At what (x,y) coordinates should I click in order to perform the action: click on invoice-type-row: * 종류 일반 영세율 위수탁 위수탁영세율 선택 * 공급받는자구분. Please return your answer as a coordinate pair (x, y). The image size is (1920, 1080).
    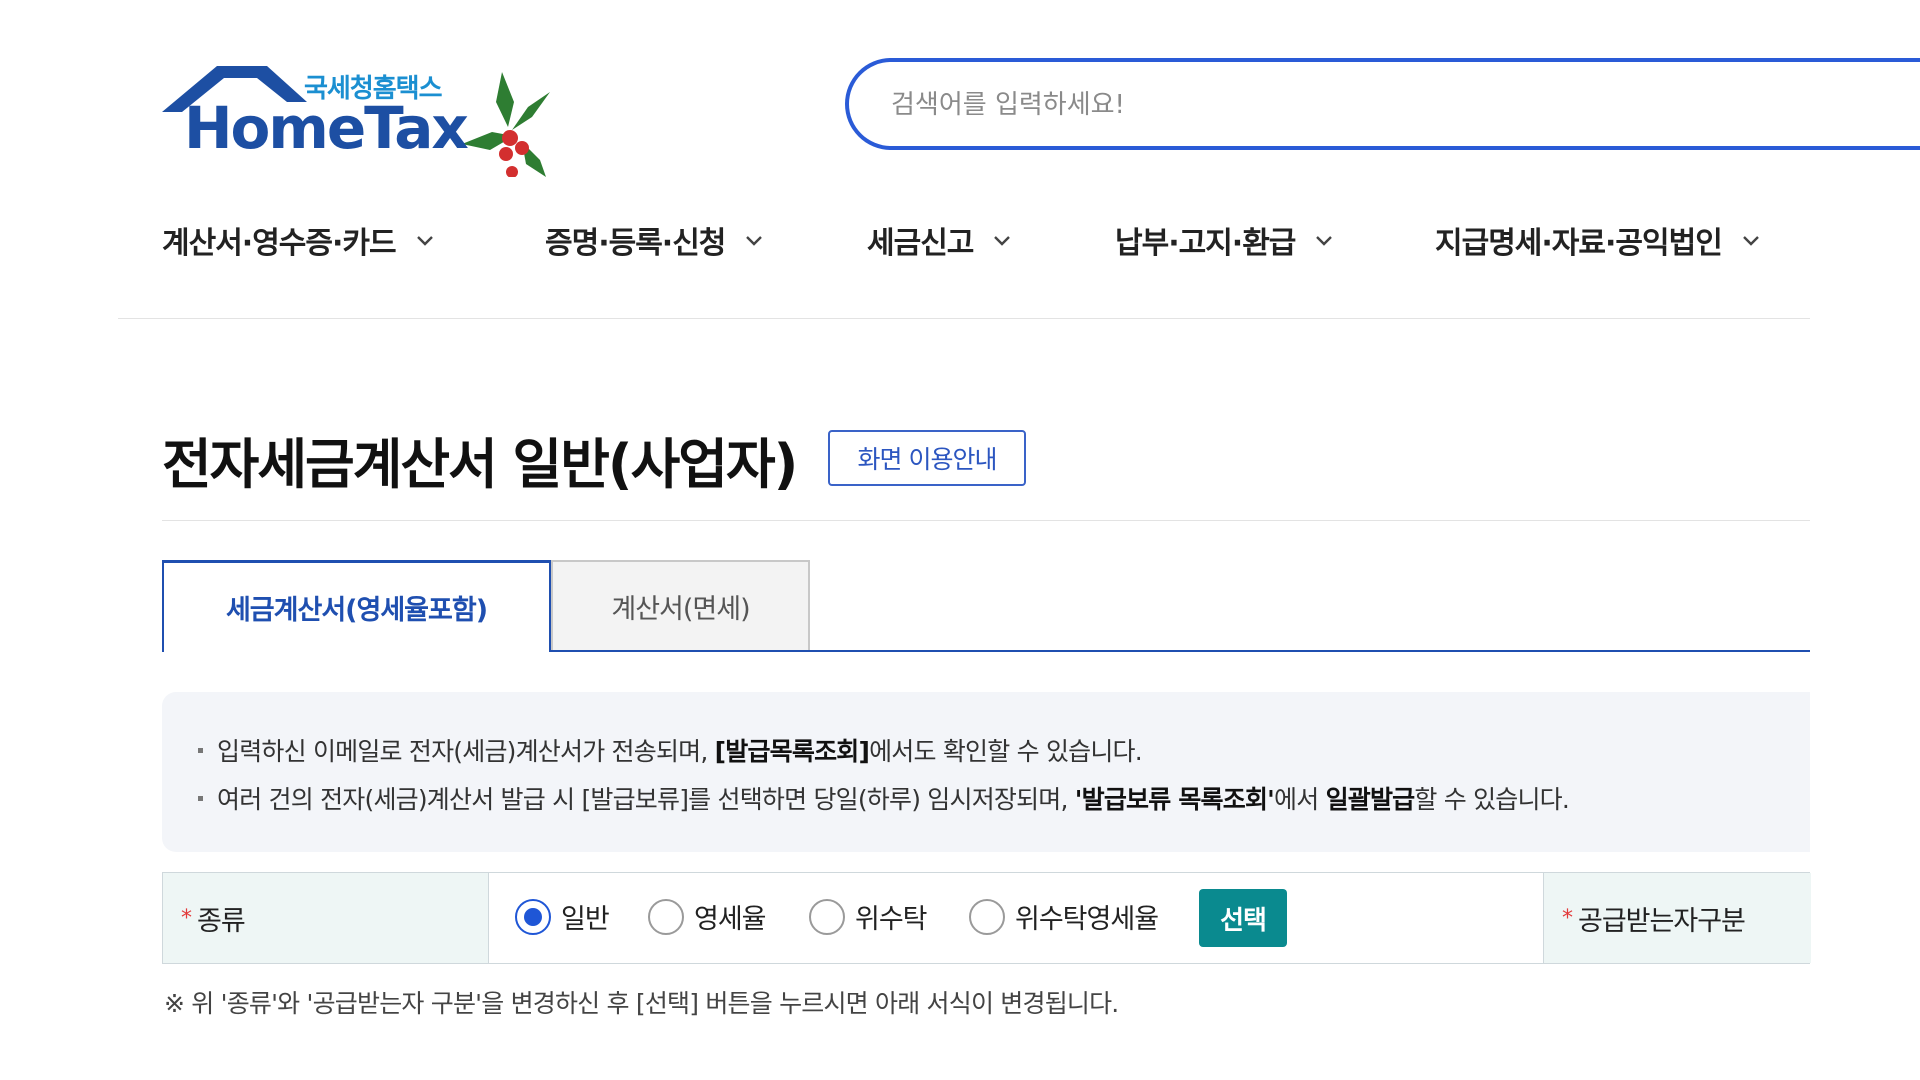
    Looking at the image, I should click on (986, 918).